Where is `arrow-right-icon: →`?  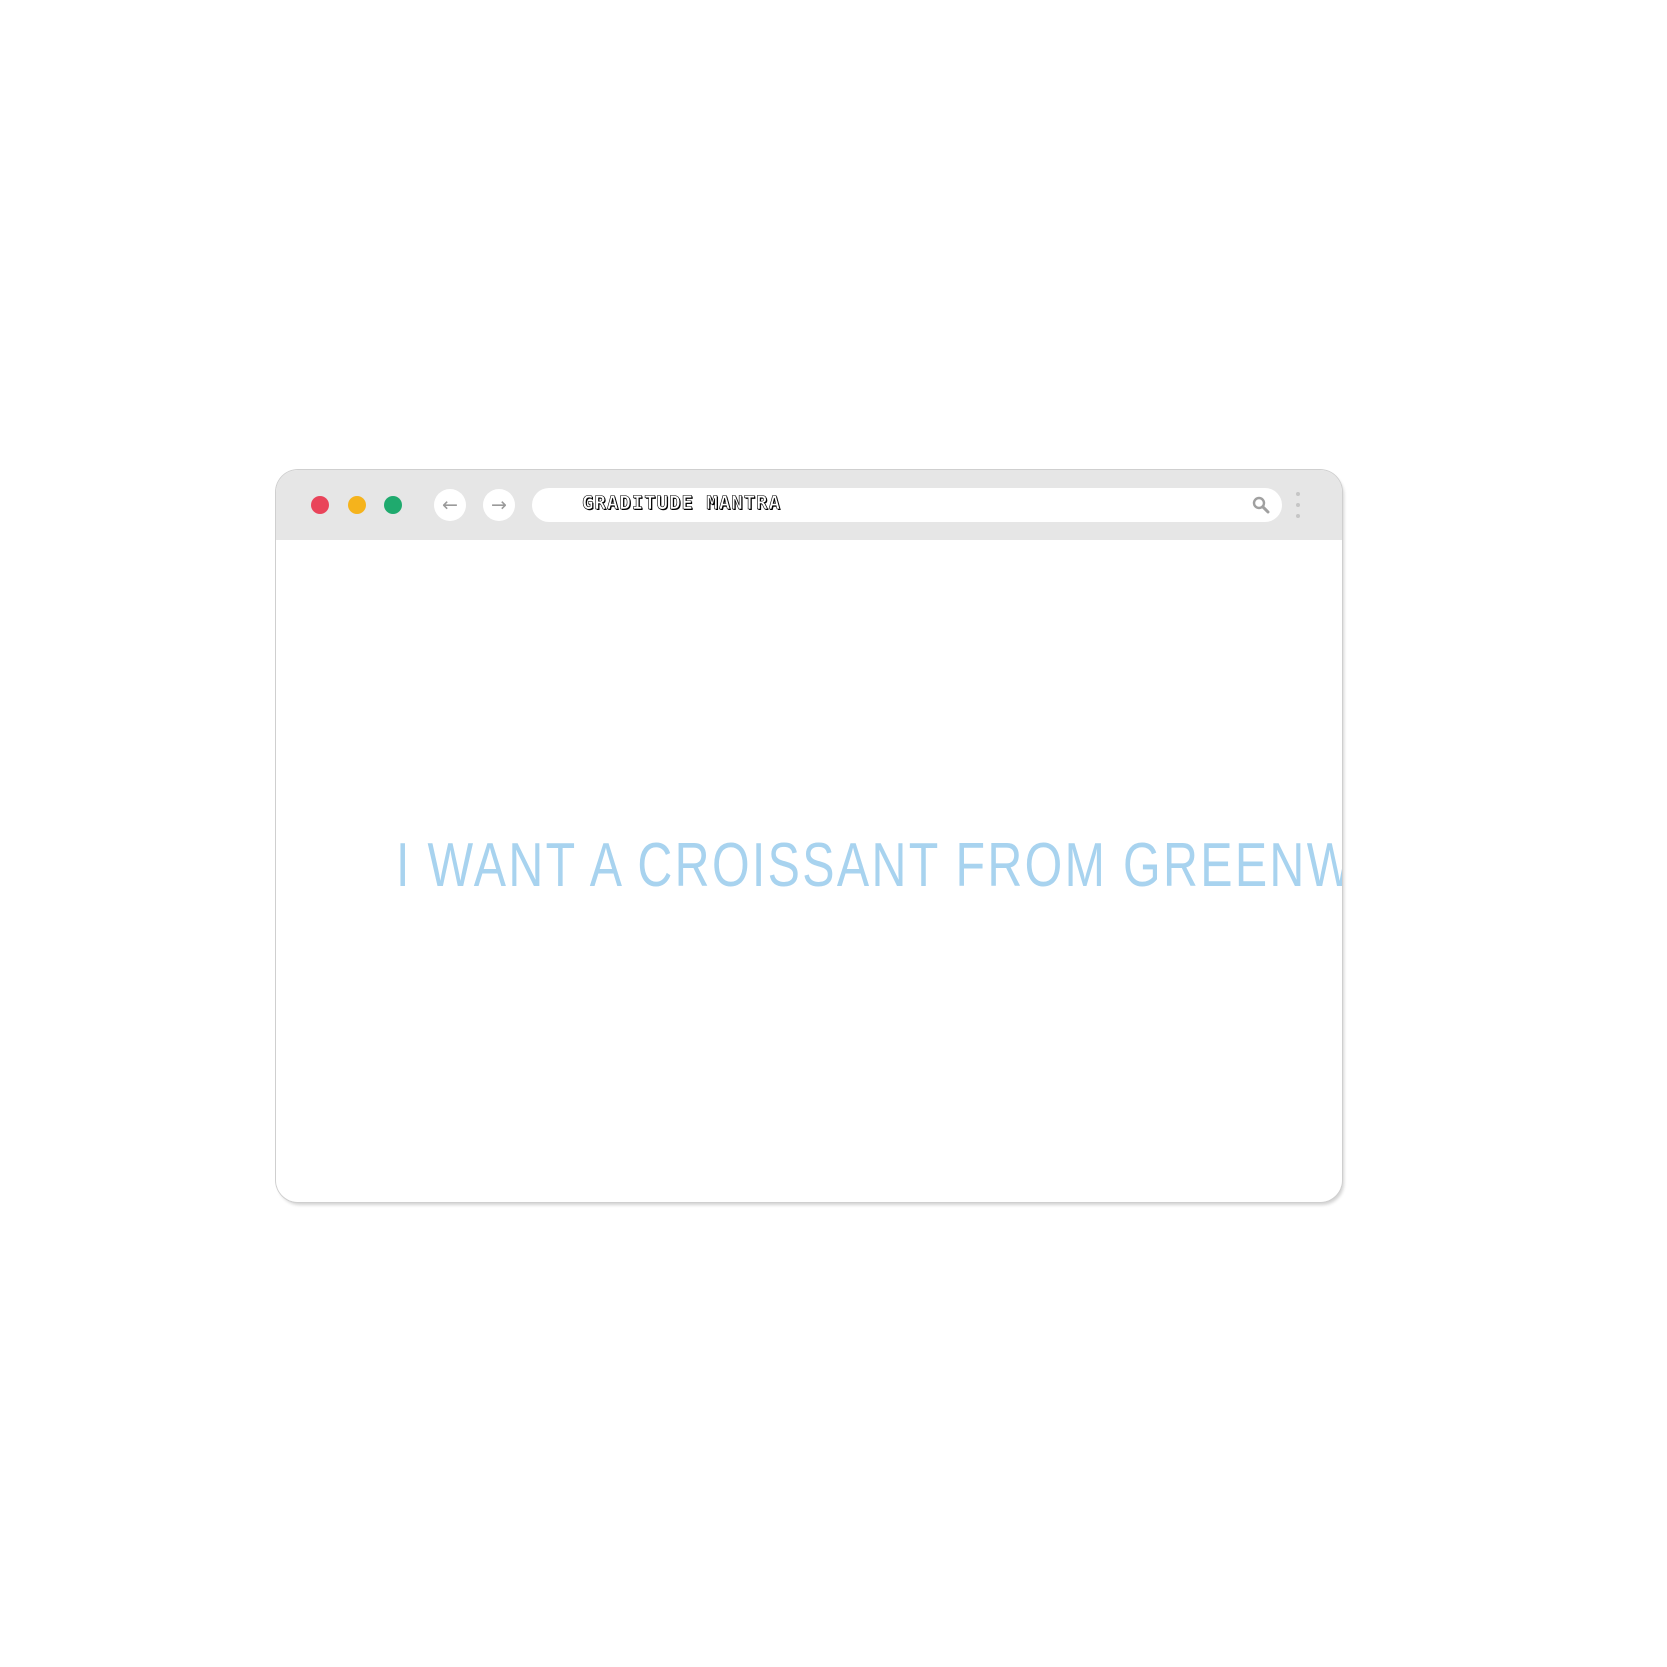 arrow-right-icon: → is located at coordinates (499, 505).